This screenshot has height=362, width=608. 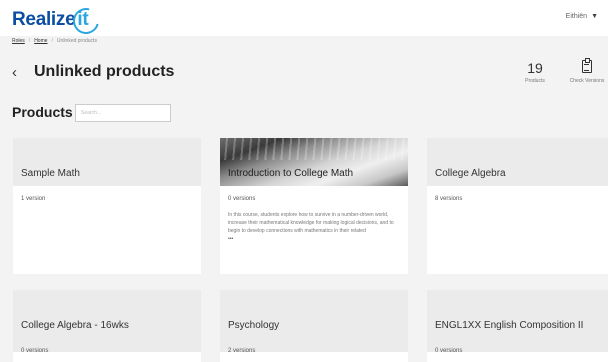 What do you see at coordinates (314, 239) in the screenshot?
I see `more-icon: •••` at bounding box center [314, 239].